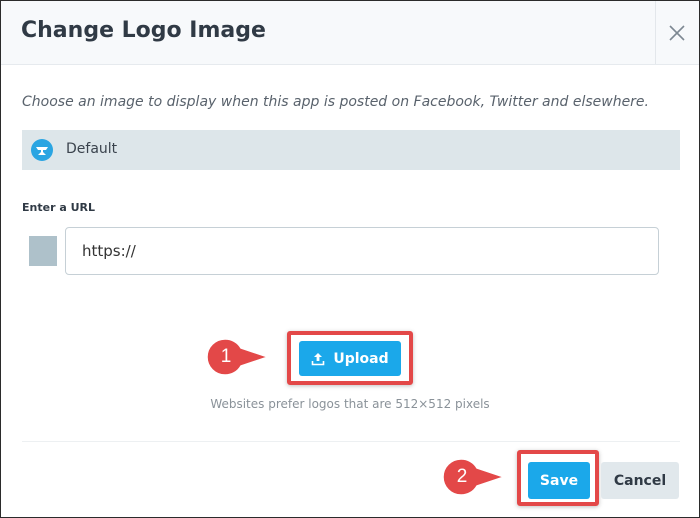  What do you see at coordinates (92, 149) in the screenshot?
I see `default-logo-label: Default` at bounding box center [92, 149].